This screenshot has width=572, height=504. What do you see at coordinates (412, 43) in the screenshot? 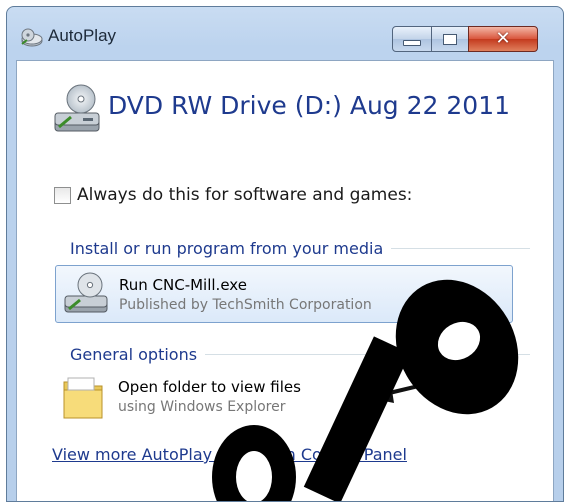
I see `minimize-icon` at bounding box center [412, 43].